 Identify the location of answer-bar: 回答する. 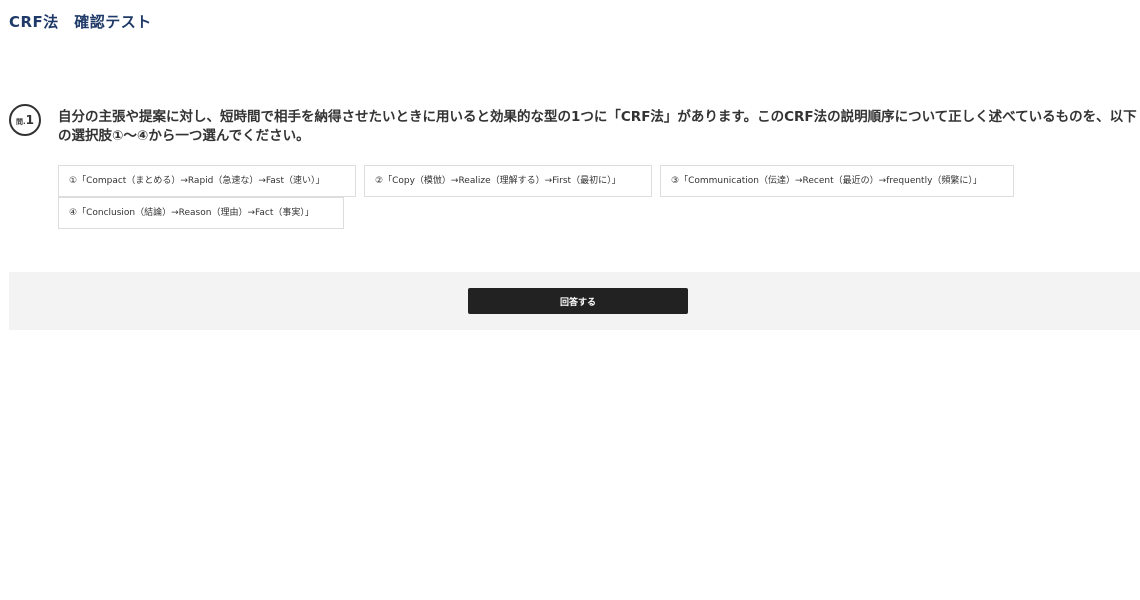
(574, 301).